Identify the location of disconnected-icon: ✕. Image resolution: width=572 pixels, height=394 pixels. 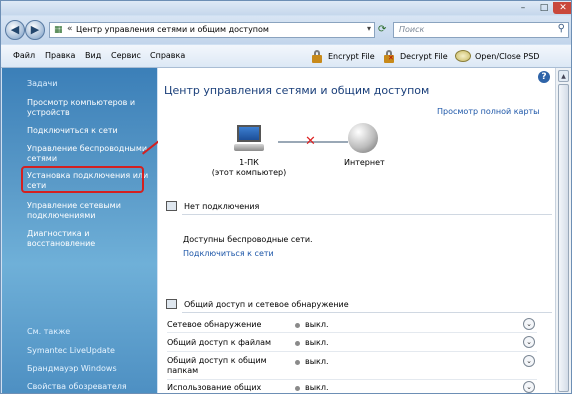
(310, 141).